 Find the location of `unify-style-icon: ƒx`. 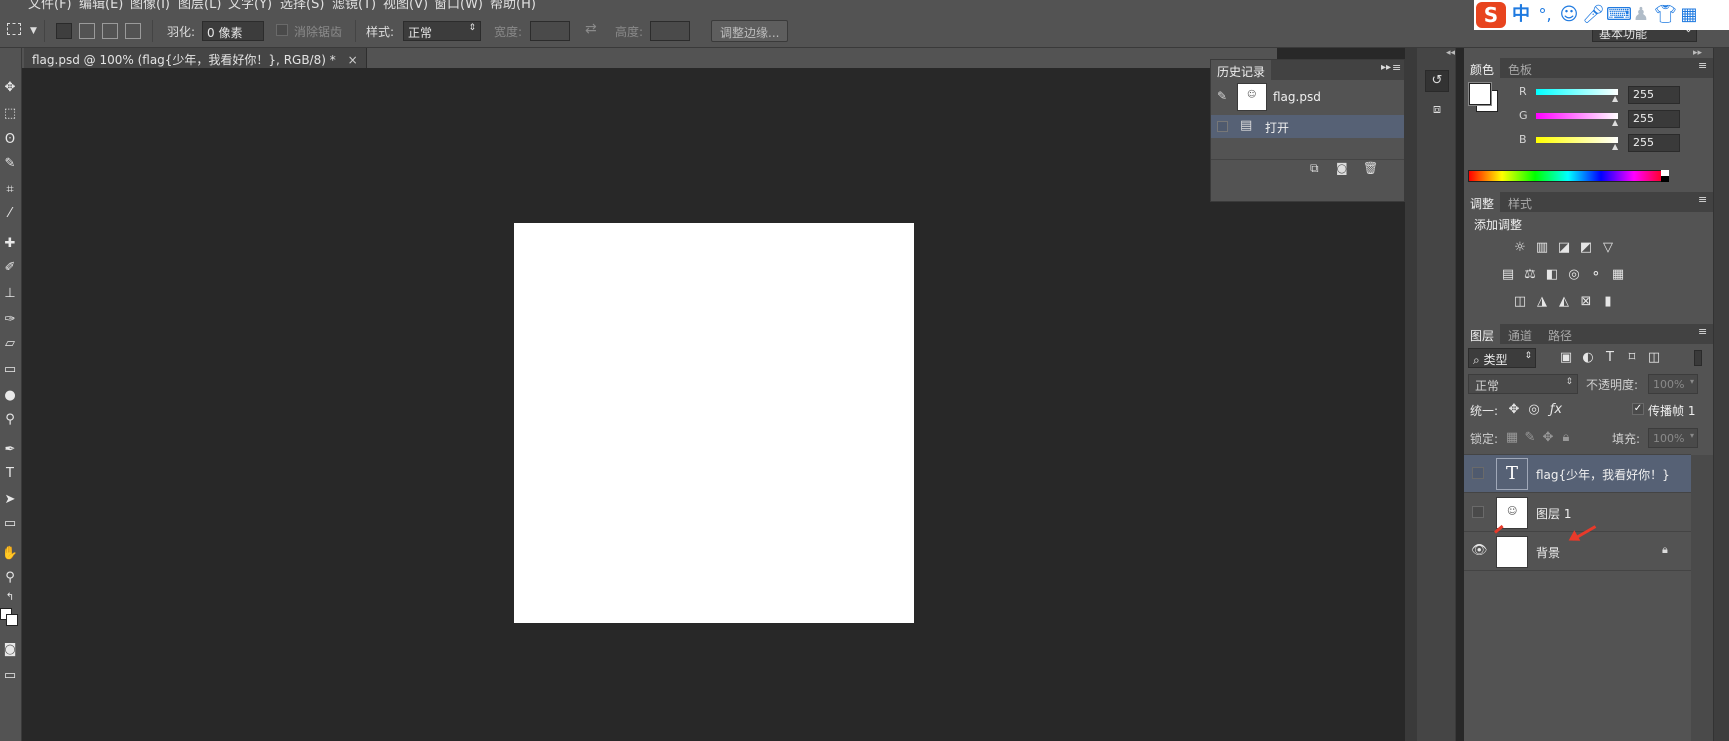

unify-style-icon: ƒx is located at coordinates (1556, 410).